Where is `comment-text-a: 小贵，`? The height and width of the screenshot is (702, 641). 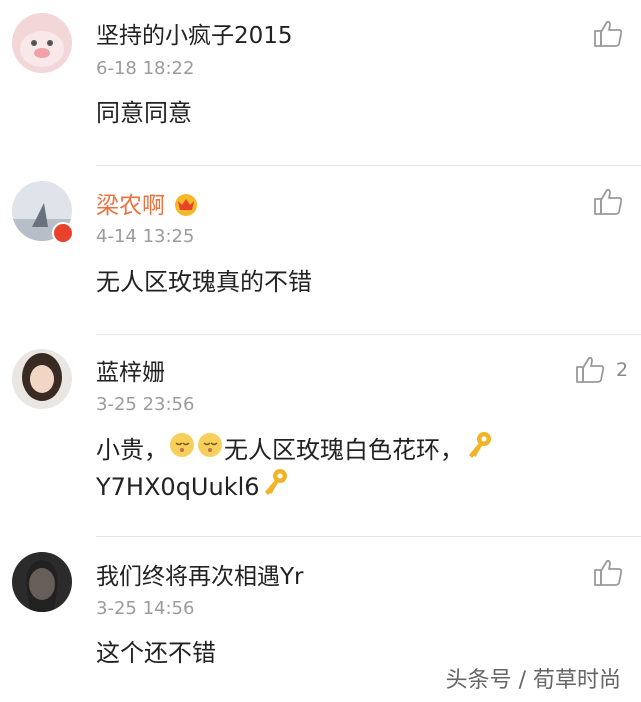 comment-text-a: 小贵， is located at coordinates (132, 450).